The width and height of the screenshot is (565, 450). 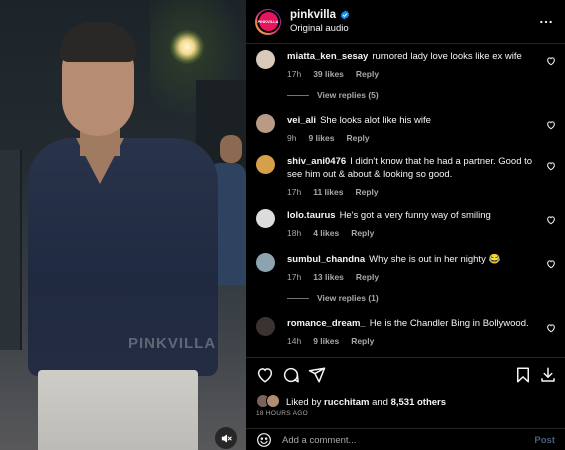 What do you see at coordinates (449, 323) in the screenshot?
I see `comment-text: He is the Chandler Bing in Bollywood.` at bounding box center [449, 323].